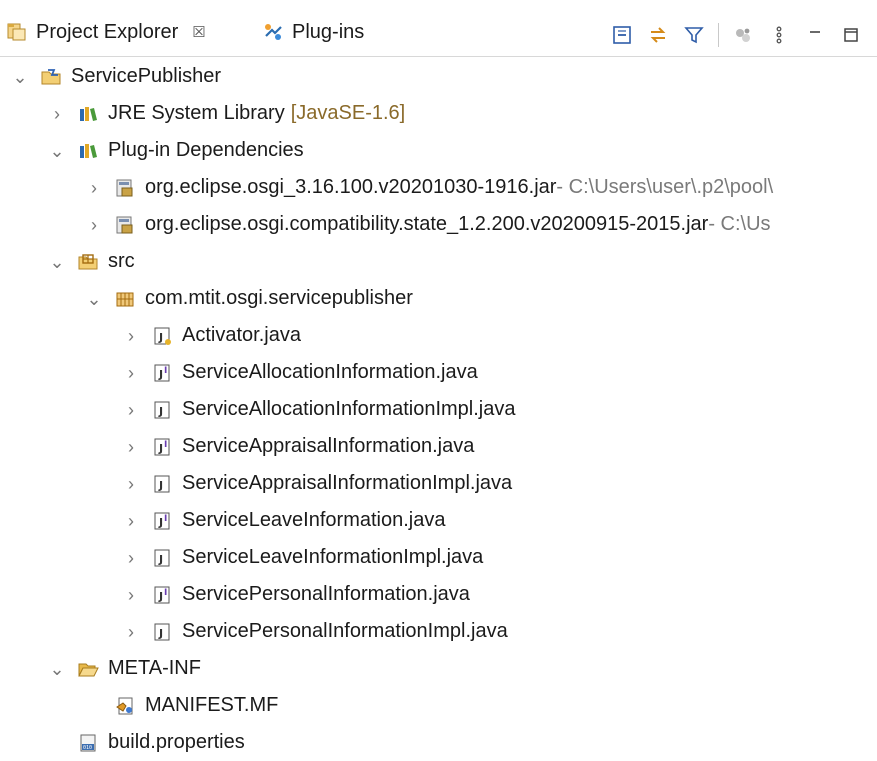 This screenshot has height=761, width=877. What do you see at coordinates (154, 668) in the screenshot?
I see `meta-inf-label: META-INF` at bounding box center [154, 668].